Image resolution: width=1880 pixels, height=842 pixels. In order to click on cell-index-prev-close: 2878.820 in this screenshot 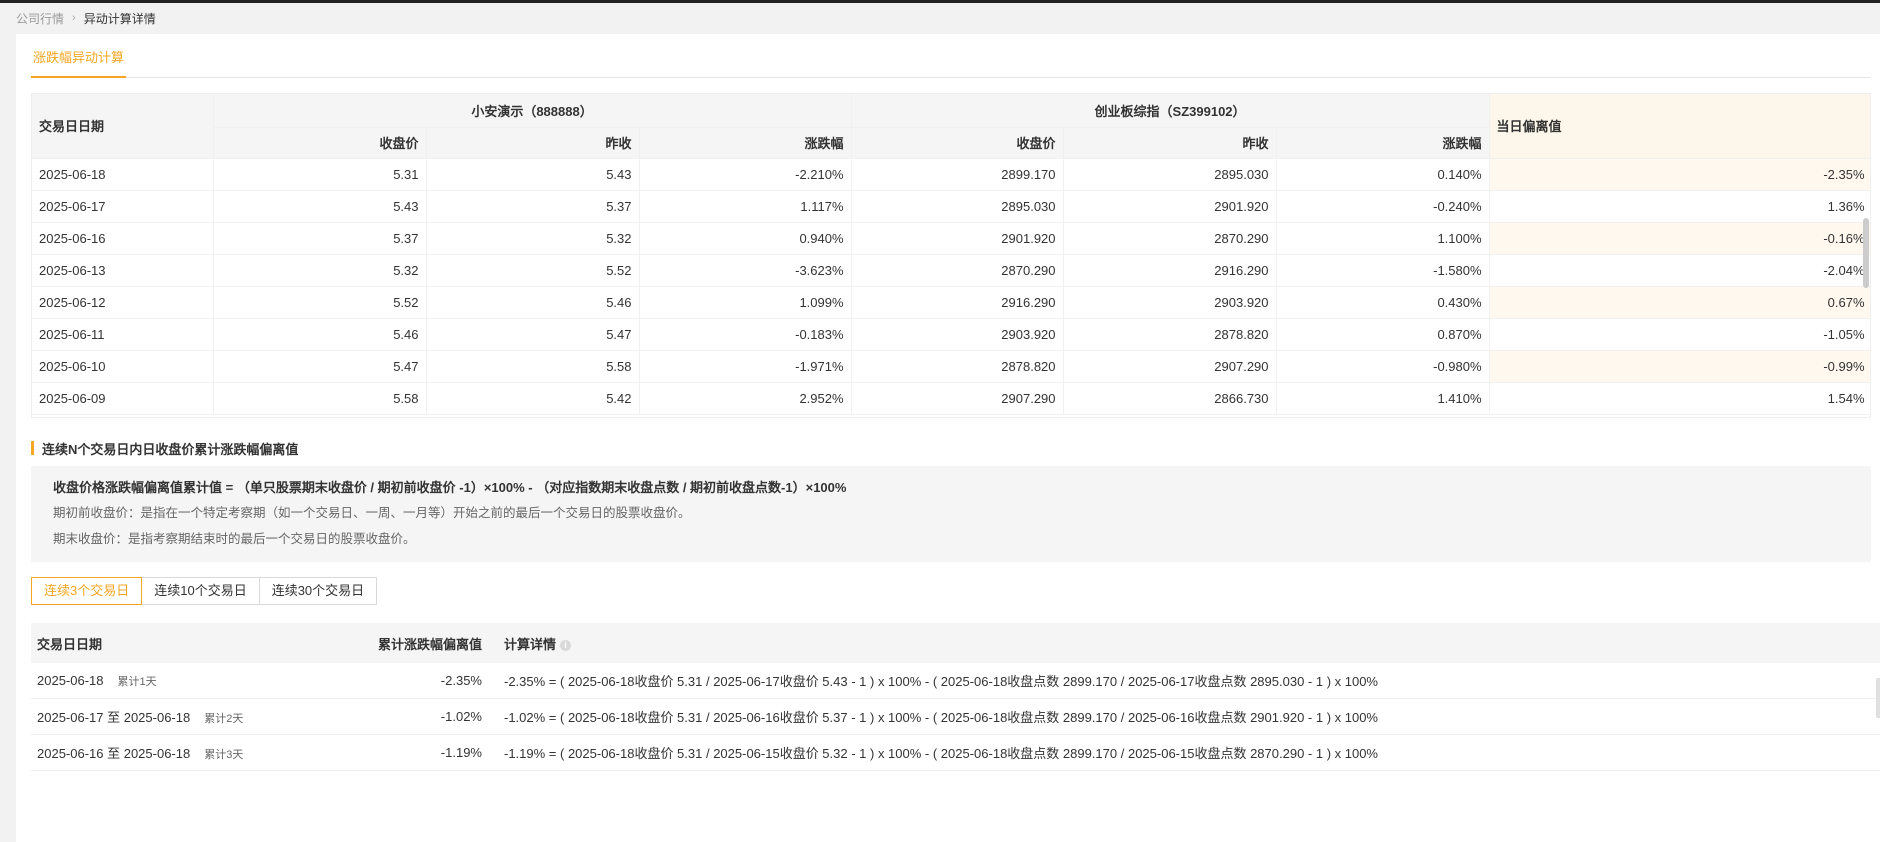, I will do `click(1170, 334)`.